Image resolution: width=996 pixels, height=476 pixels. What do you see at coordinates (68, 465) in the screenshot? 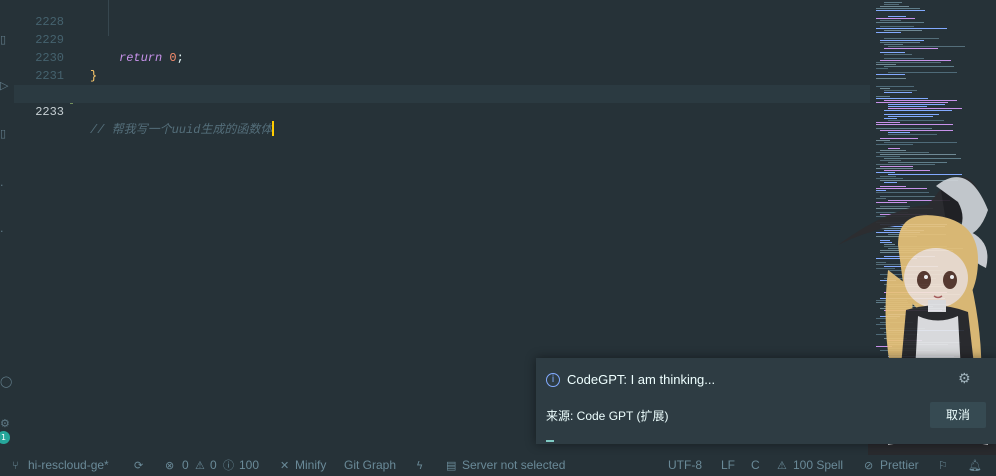
I see `git-branch: hi-rescloud-ge*` at bounding box center [68, 465].